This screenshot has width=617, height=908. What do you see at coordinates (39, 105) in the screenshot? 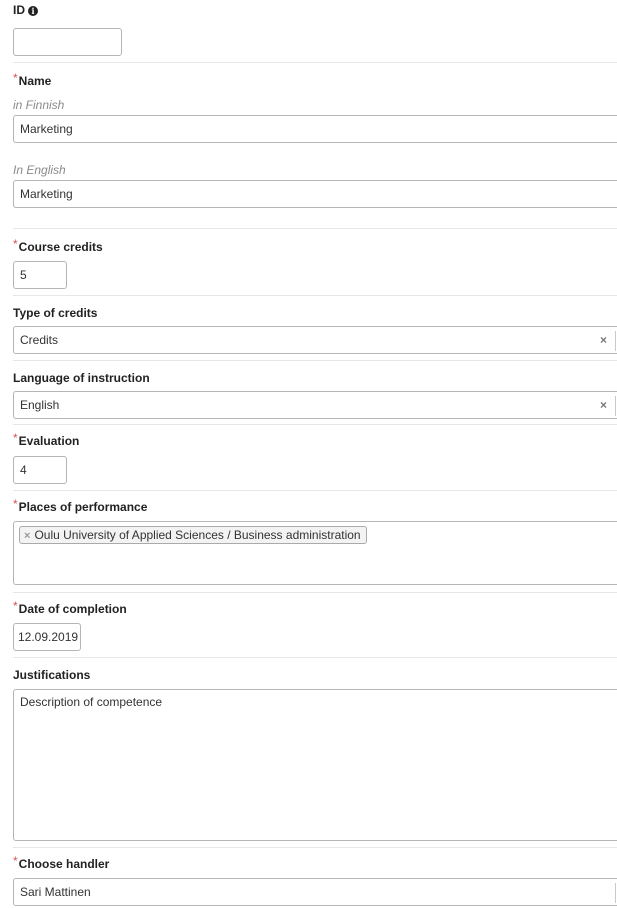
I see `finnish-sublabel: in Finnish` at bounding box center [39, 105].